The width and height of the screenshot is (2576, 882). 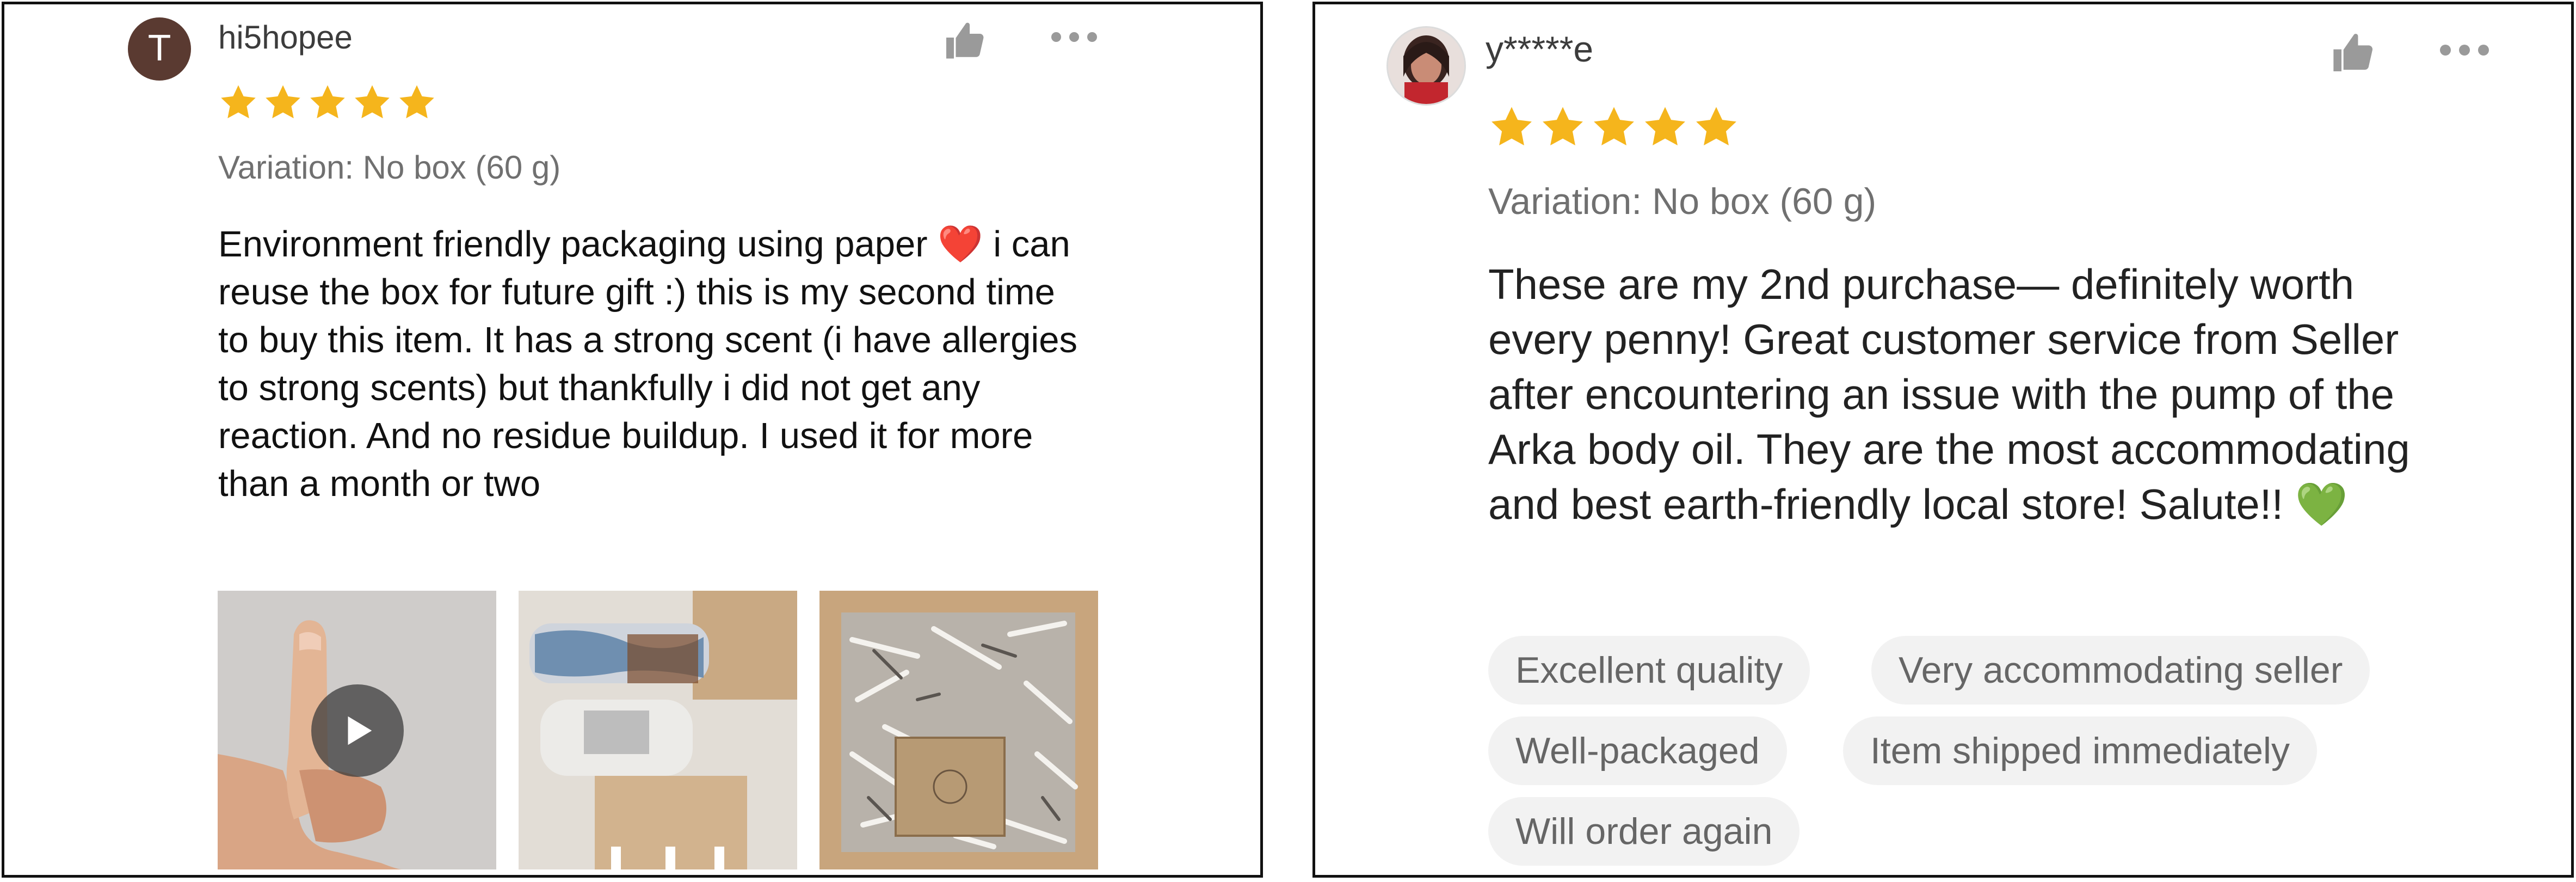 I want to click on reviewer-username: y*****e, so click(x=1539, y=49).